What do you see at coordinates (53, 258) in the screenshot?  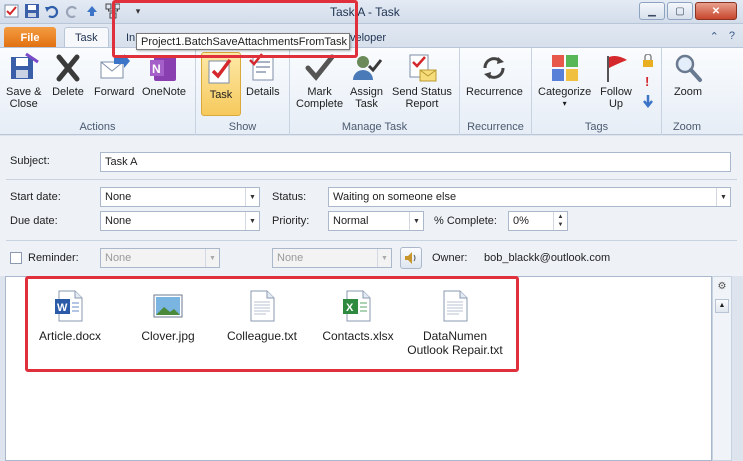 I see `reminder-label: Reminder:` at bounding box center [53, 258].